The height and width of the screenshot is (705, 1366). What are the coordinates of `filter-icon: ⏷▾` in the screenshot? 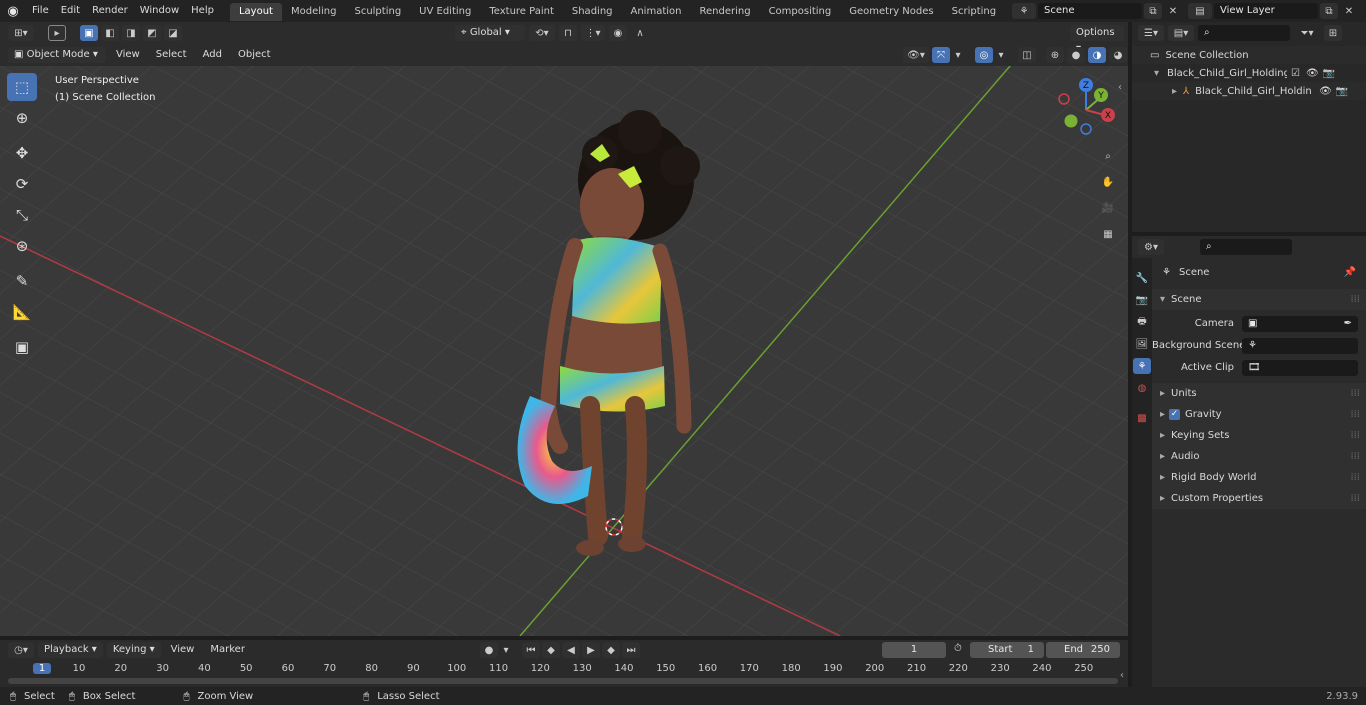 It's located at (1307, 33).